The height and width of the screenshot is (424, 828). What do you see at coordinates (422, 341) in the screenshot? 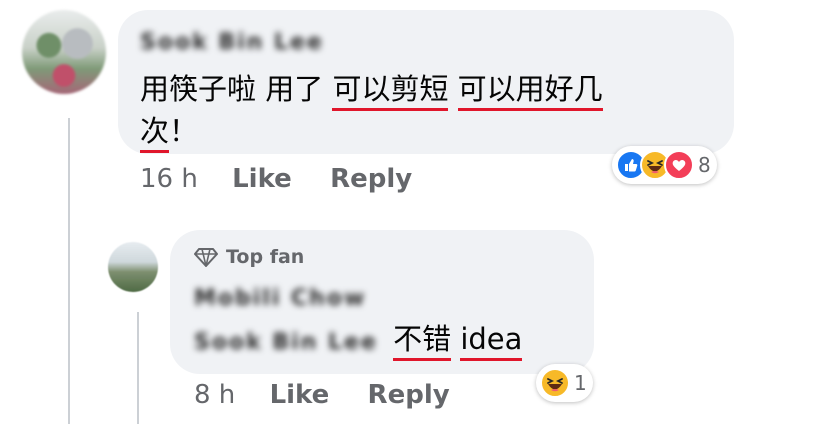
I see `reply-text-highlight: 不错` at bounding box center [422, 341].